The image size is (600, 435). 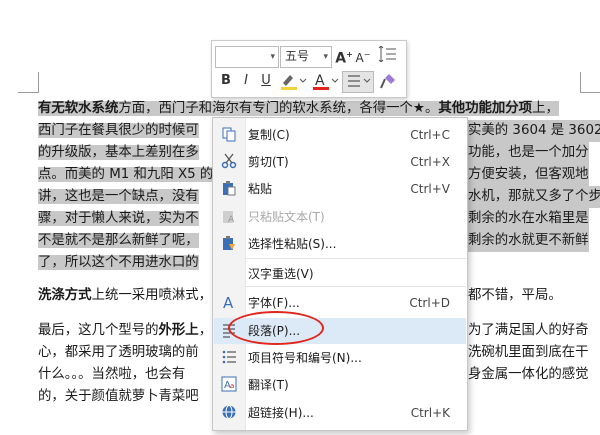 I want to click on text-run: 点。而美的 M1 和九阳 X5 的, so click(x=126, y=174).